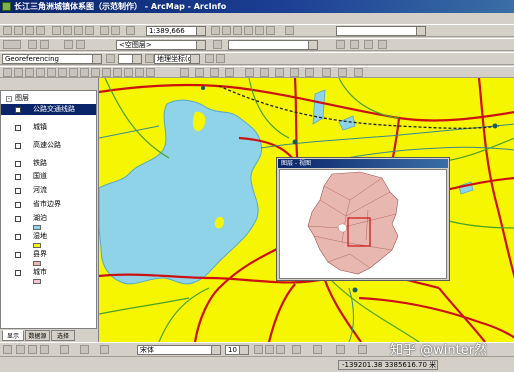  I want to click on edit-tool-icon, so click(32, 44).